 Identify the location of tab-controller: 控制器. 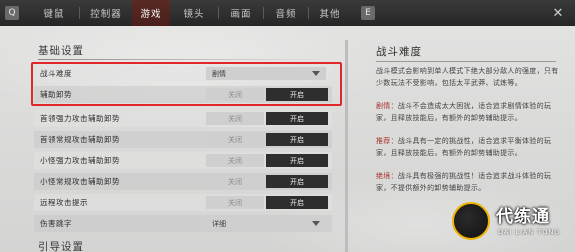
(106, 13).